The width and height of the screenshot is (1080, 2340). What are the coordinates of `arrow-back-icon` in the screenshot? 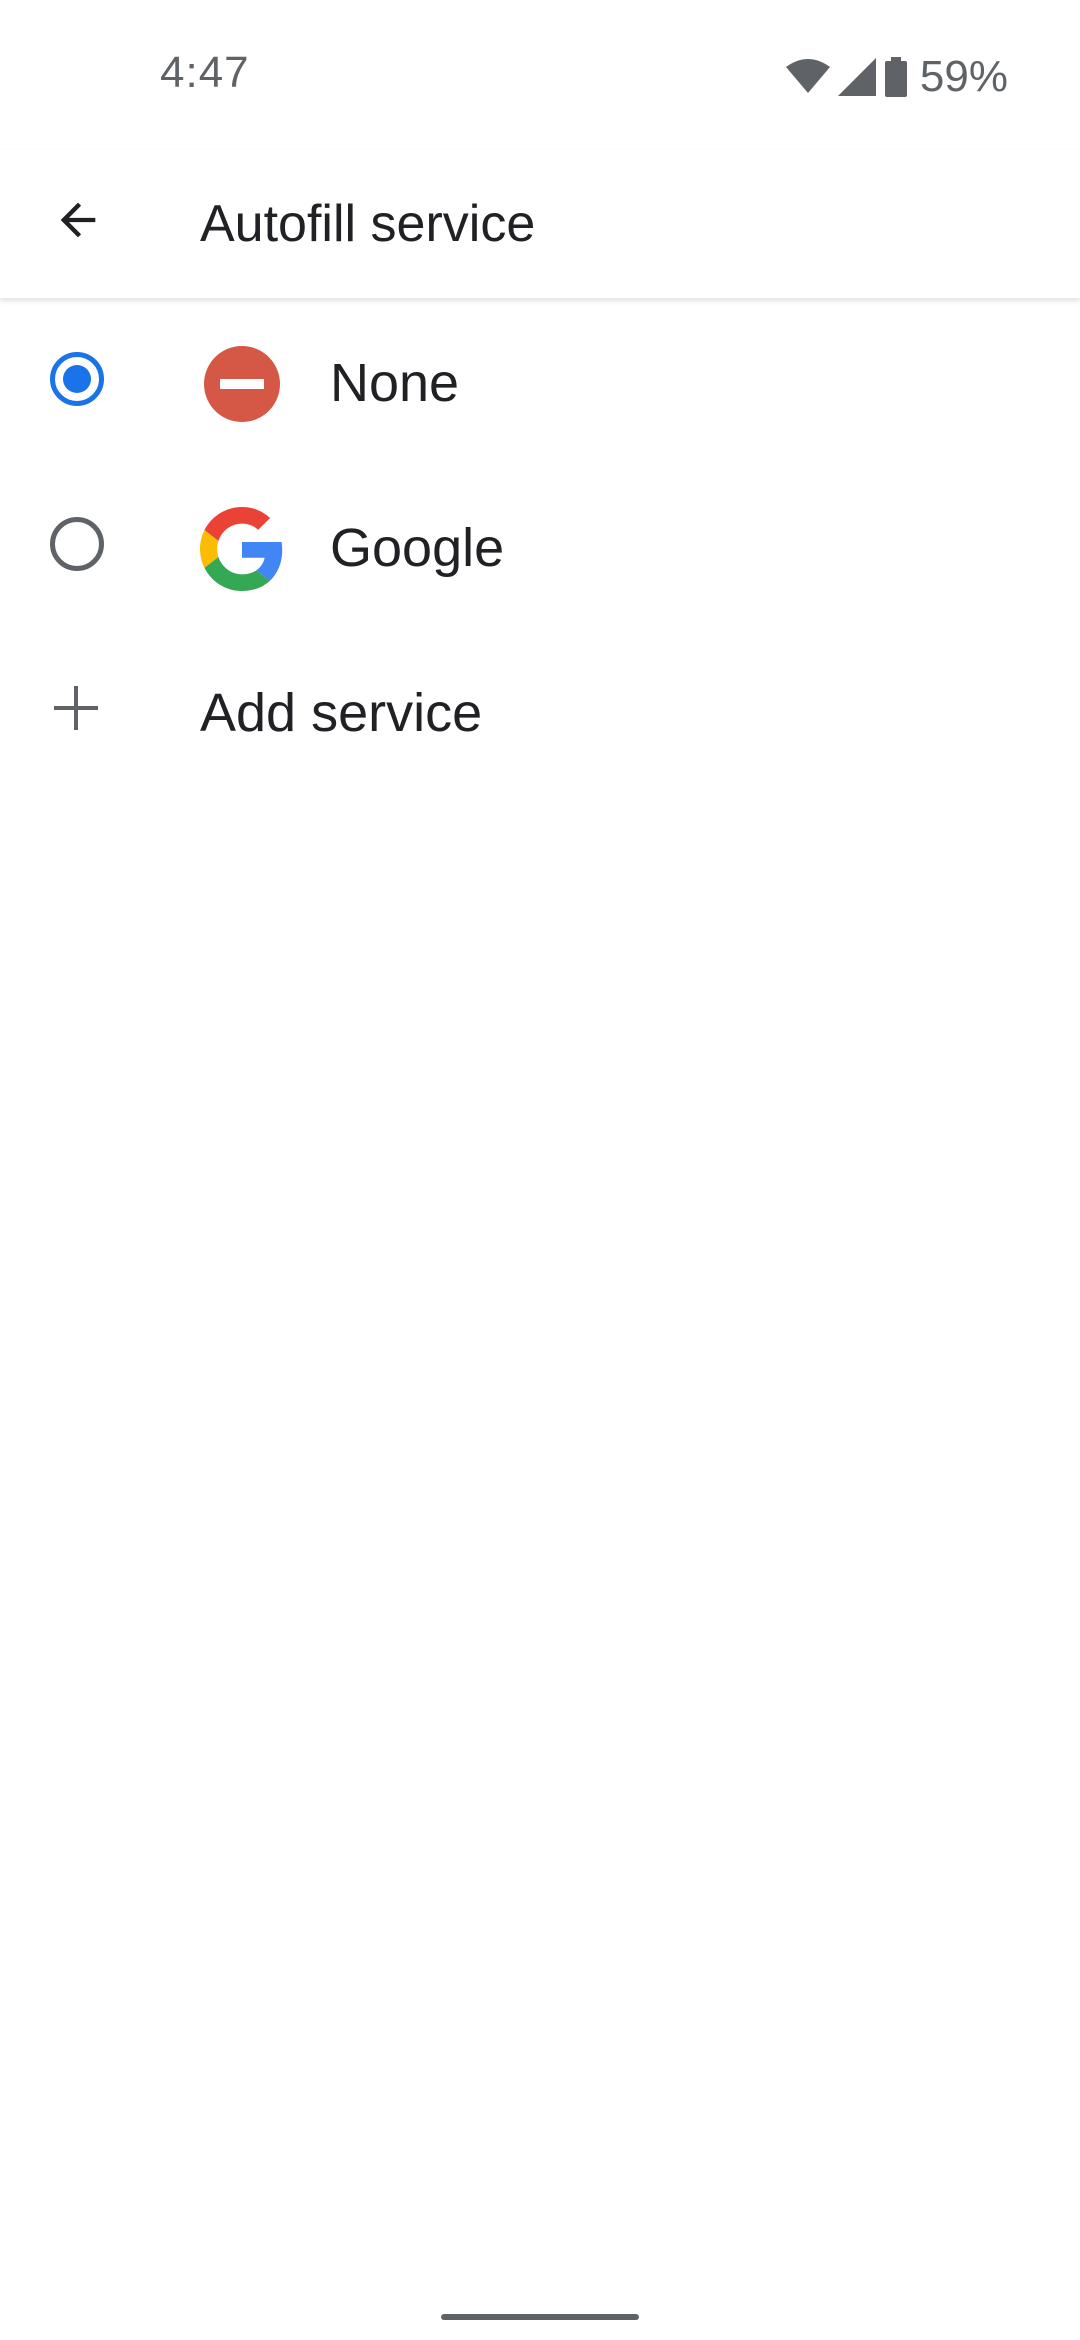 It's located at (78, 222).